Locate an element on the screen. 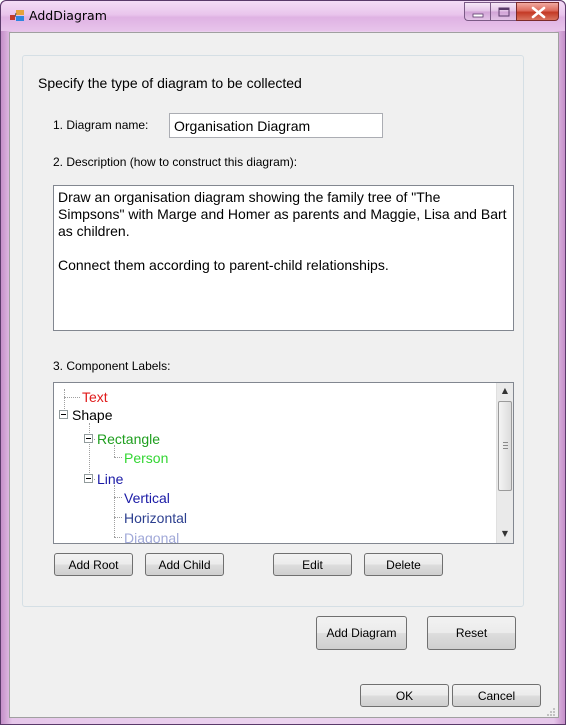 This screenshot has height=725, width=566. close-icon is located at coordinates (538, 12).